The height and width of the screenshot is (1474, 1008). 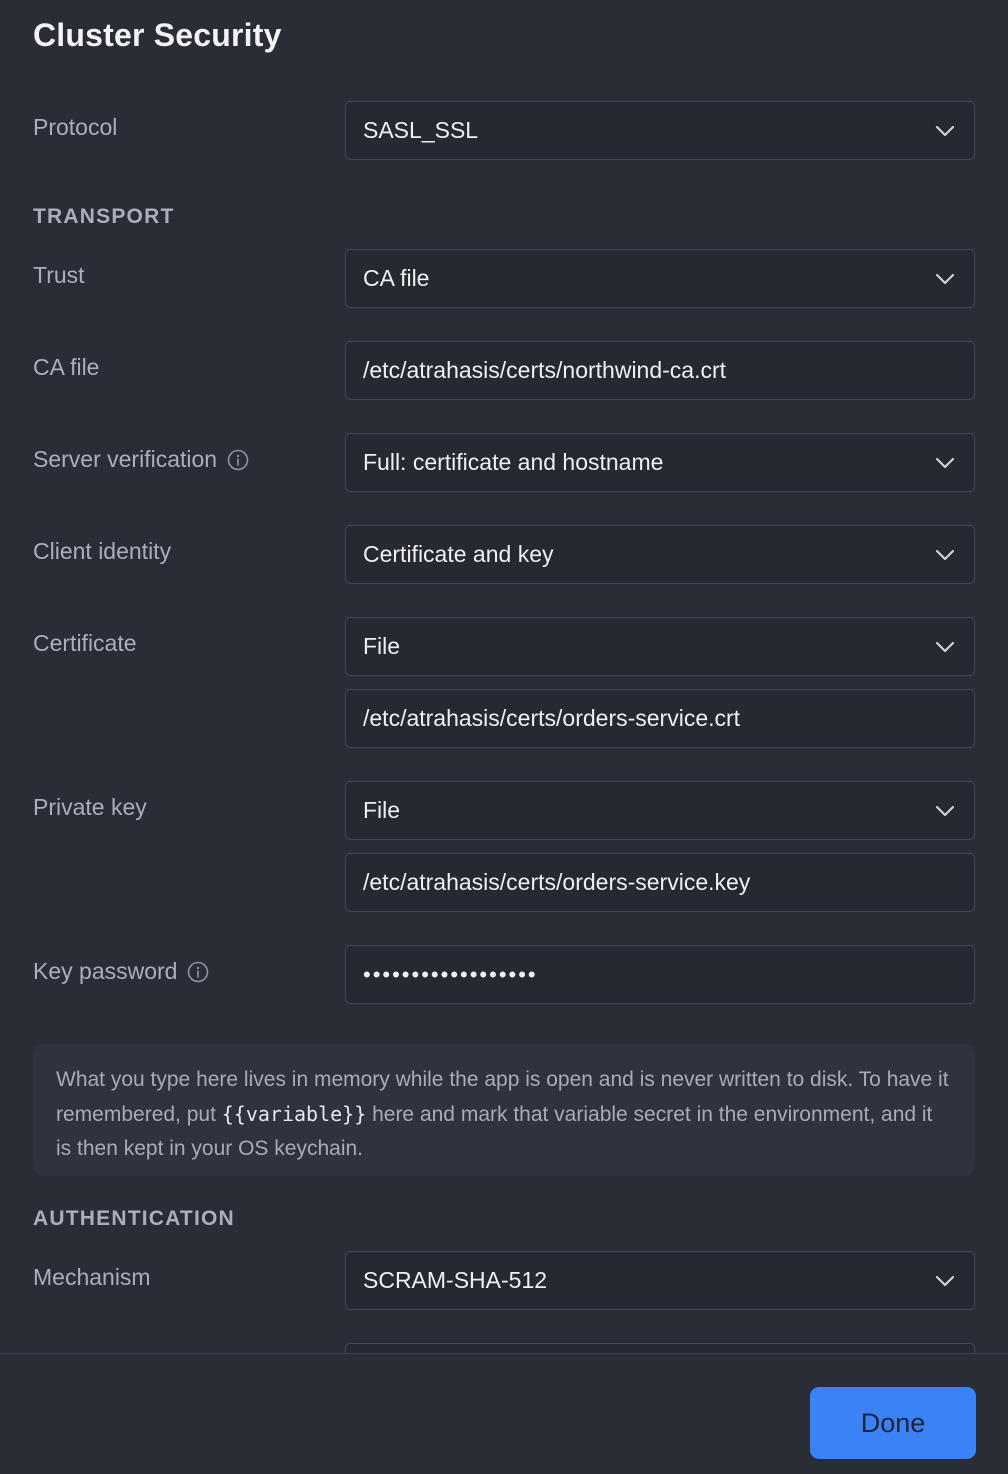 I want to click on certificate-path-input: /etc/atrahasis/certs/orders-service.crt, so click(x=660, y=718).